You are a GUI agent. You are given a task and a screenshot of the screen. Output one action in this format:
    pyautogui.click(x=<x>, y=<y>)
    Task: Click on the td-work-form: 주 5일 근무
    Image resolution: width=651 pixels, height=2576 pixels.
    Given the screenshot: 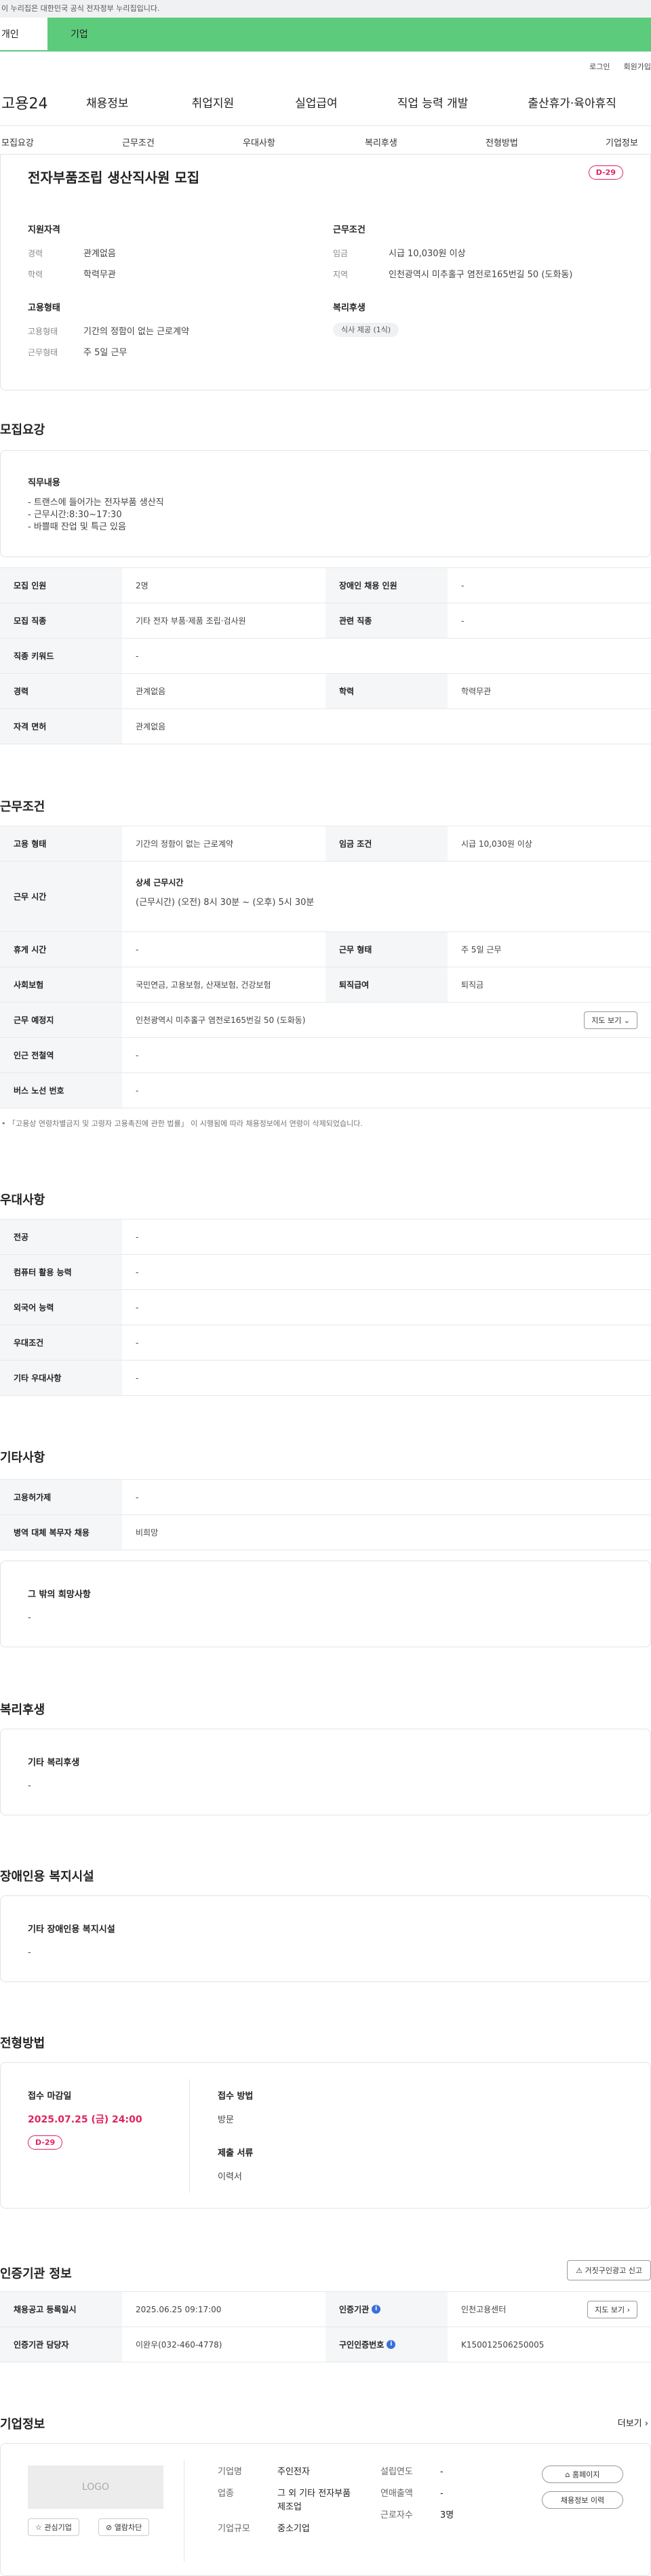 What is the action you would take?
    pyautogui.click(x=481, y=949)
    